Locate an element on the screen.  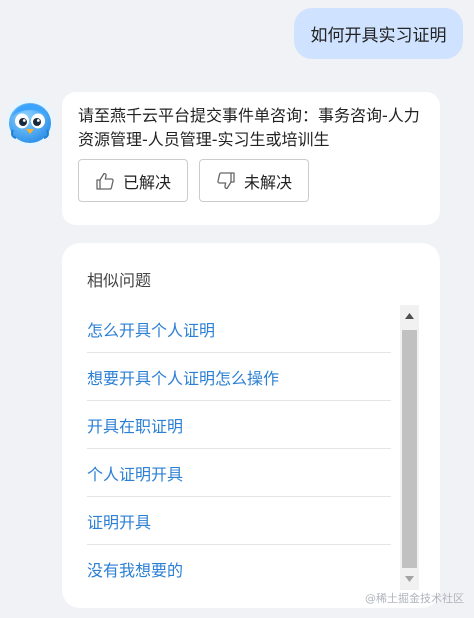
unresolved-button: 未解决 is located at coordinates (254, 180).